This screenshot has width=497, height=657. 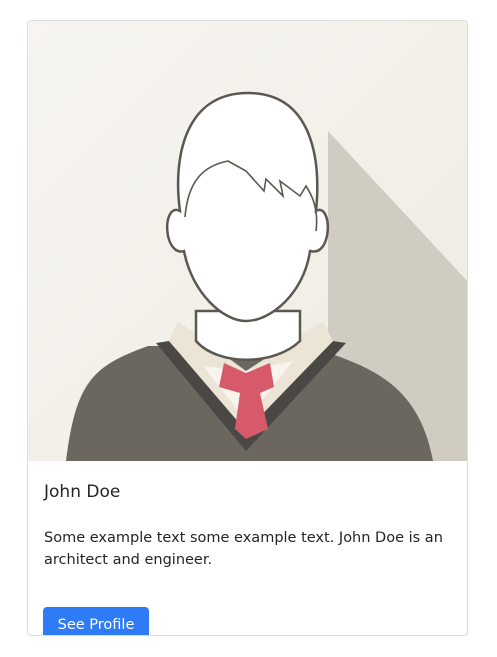 I want to click on card-title: John Doe, so click(x=82, y=492).